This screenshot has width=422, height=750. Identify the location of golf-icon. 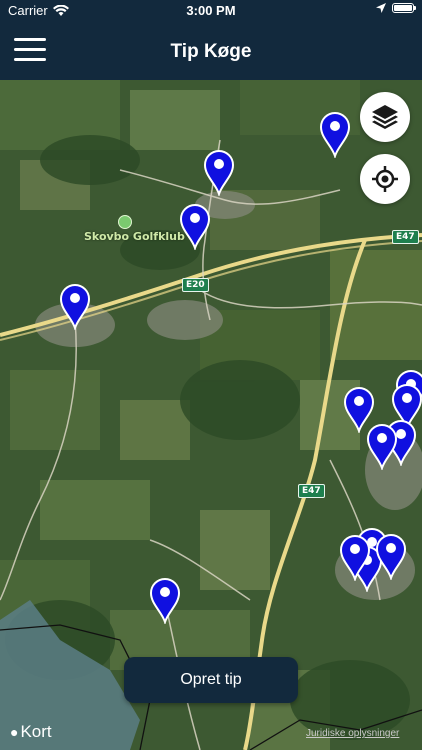
(125, 222).